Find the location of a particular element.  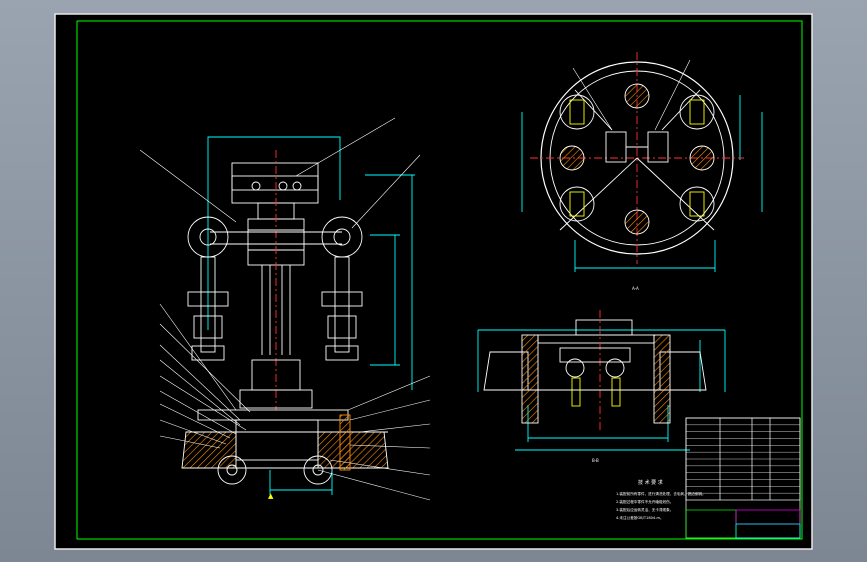

notes-heading: 技 术 要 求 is located at coordinates (650, 482).